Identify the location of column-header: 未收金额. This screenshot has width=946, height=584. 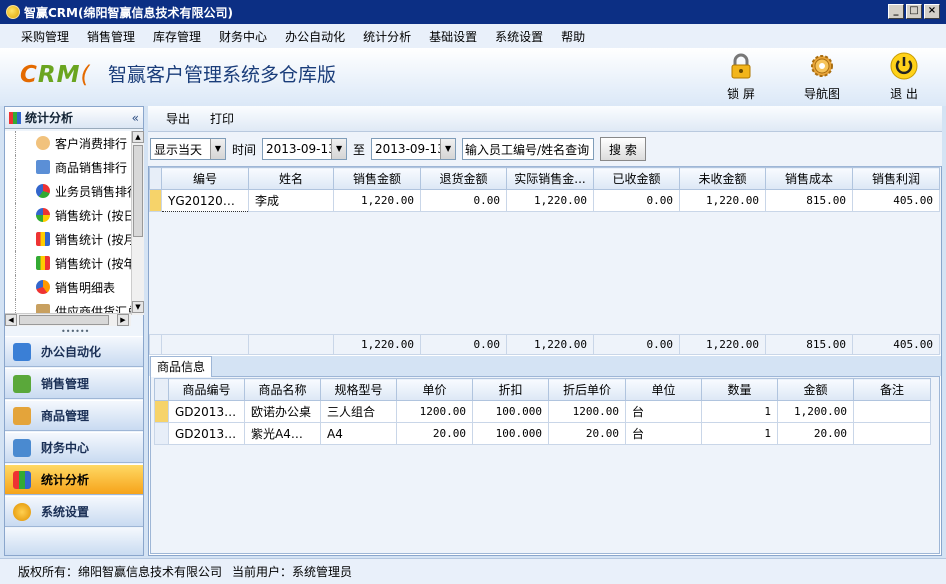
(722, 178).